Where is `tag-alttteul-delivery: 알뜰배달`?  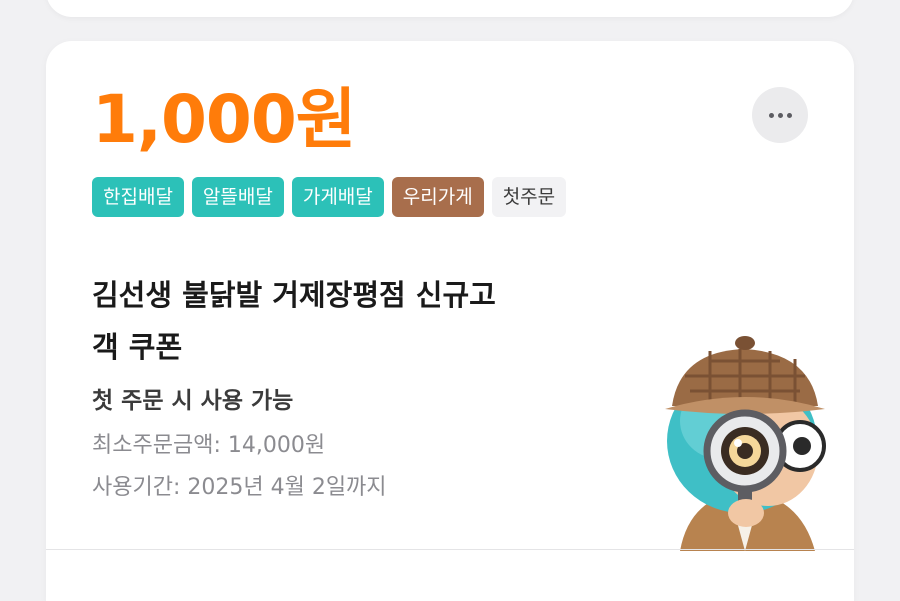 tag-alttteul-delivery: 알뜰배달 is located at coordinates (237, 197).